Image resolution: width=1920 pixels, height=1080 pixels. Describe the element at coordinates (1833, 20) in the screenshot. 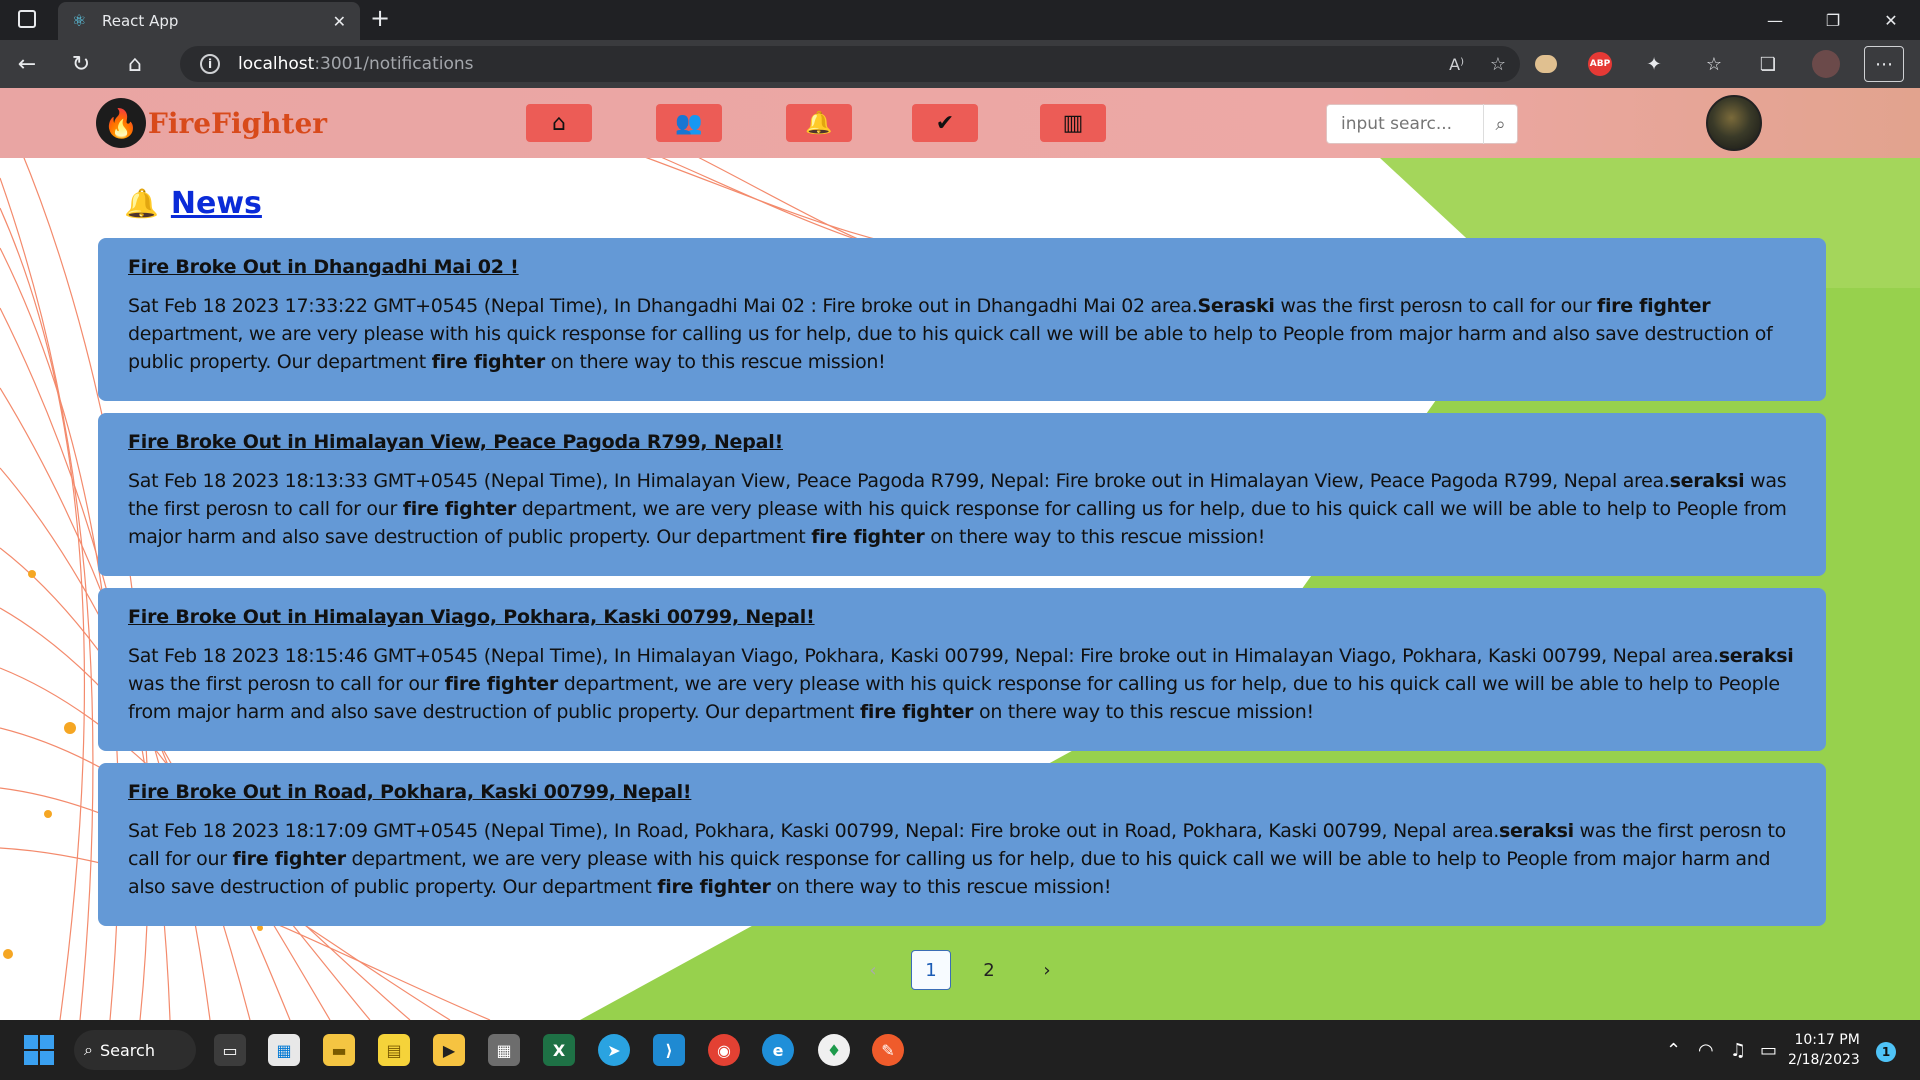

I see `maximize-button: ❐` at that location.